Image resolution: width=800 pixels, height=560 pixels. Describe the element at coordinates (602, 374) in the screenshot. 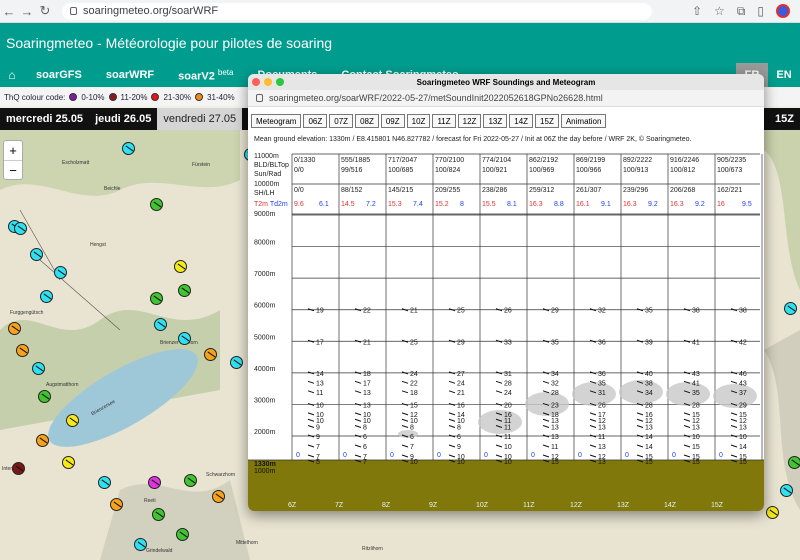

I see `wind-speed-label: 36` at that location.